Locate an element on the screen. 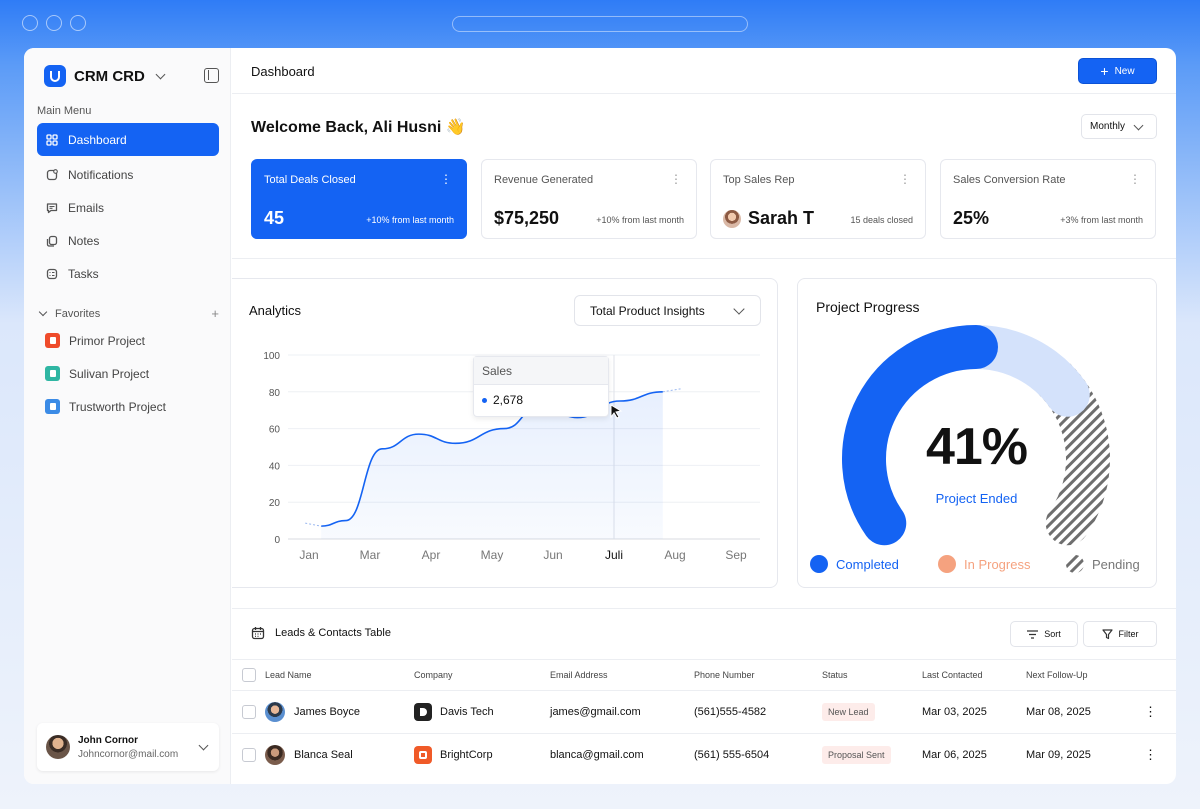 The width and height of the screenshot is (1200, 809). x-tick-label: Aug is located at coordinates (674, 555).